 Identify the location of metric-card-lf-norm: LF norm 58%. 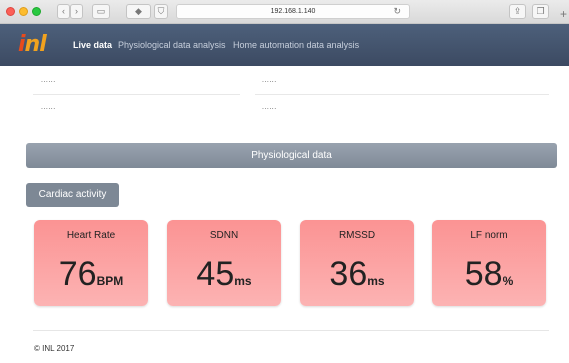
(489, 263).